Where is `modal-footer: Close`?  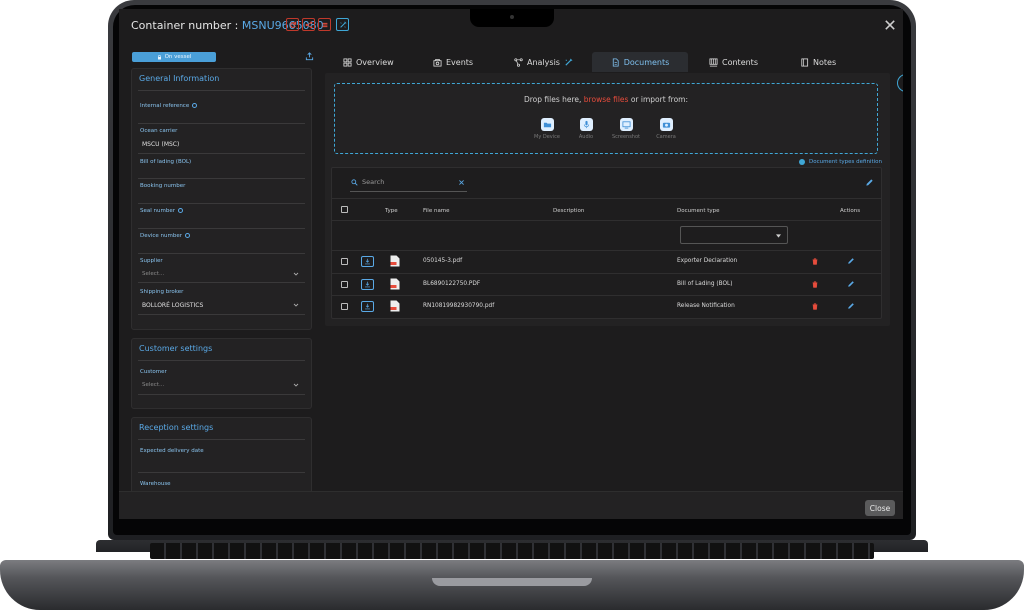
modal-footer: Close is located at coordinates (511, 505).